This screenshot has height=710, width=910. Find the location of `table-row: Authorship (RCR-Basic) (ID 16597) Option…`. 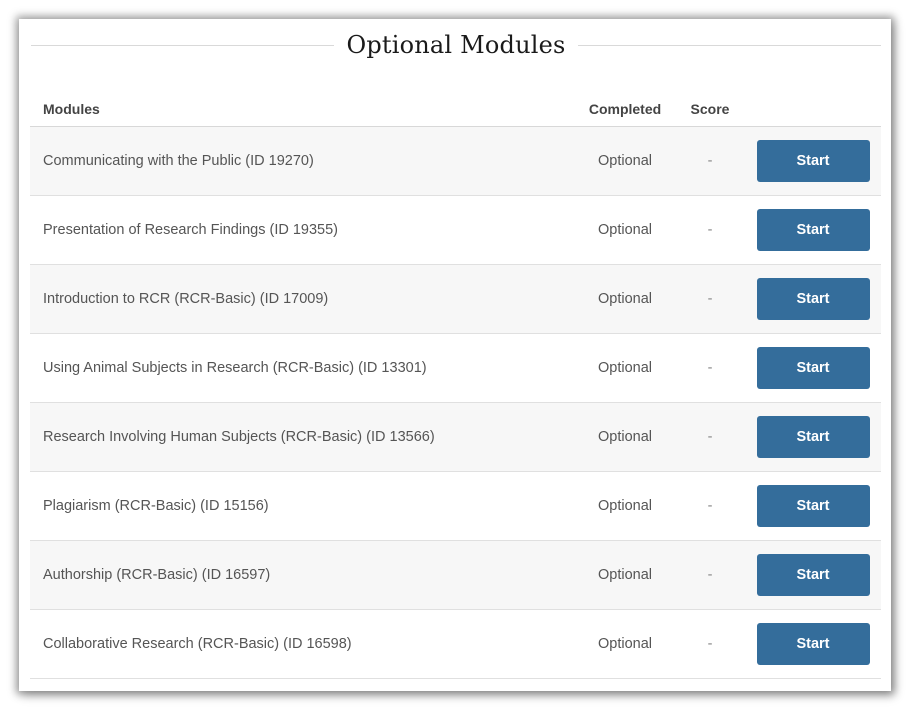

table-row: Authorship (RCR-Basic) (ID 16597) Option… is located at coordinates (455, 575).